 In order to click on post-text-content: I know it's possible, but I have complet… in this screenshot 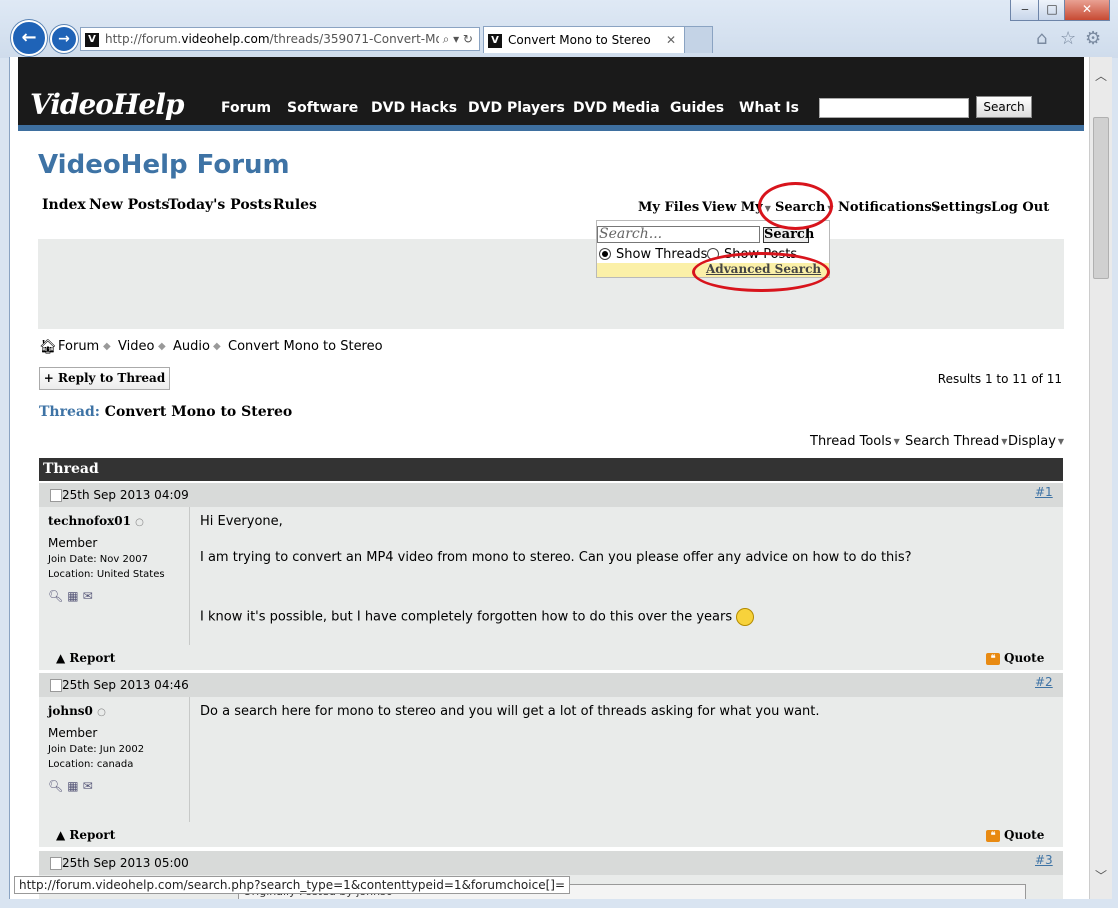, I will do `click(466, 617)`.